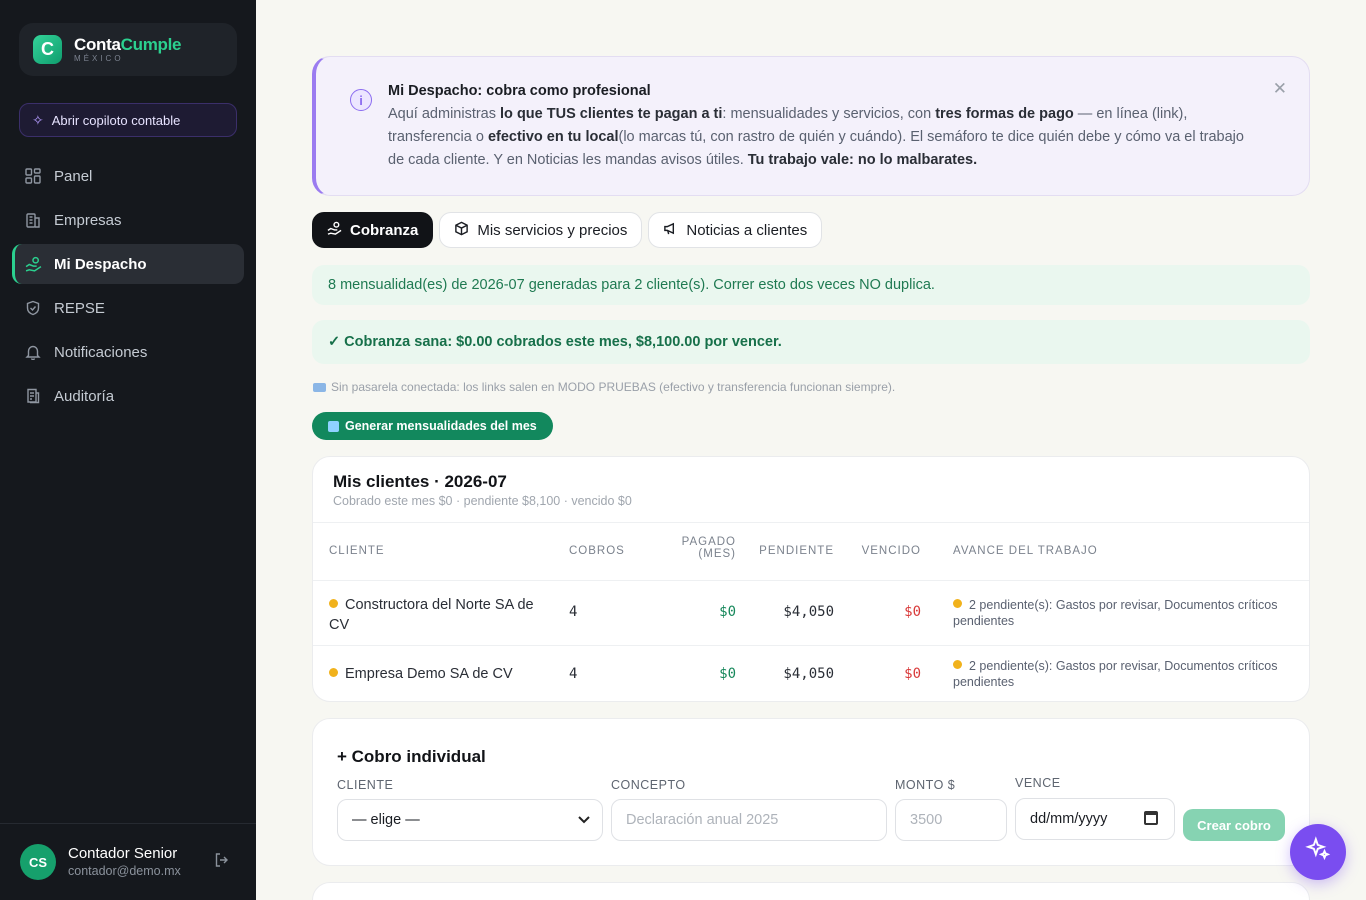 Image resolution: width=1366 pixels, height=900 pixels. What do you see at coordinates (33, 396) in the screenshot?
I see `receipt-icon` at bounding box center [33, 396].